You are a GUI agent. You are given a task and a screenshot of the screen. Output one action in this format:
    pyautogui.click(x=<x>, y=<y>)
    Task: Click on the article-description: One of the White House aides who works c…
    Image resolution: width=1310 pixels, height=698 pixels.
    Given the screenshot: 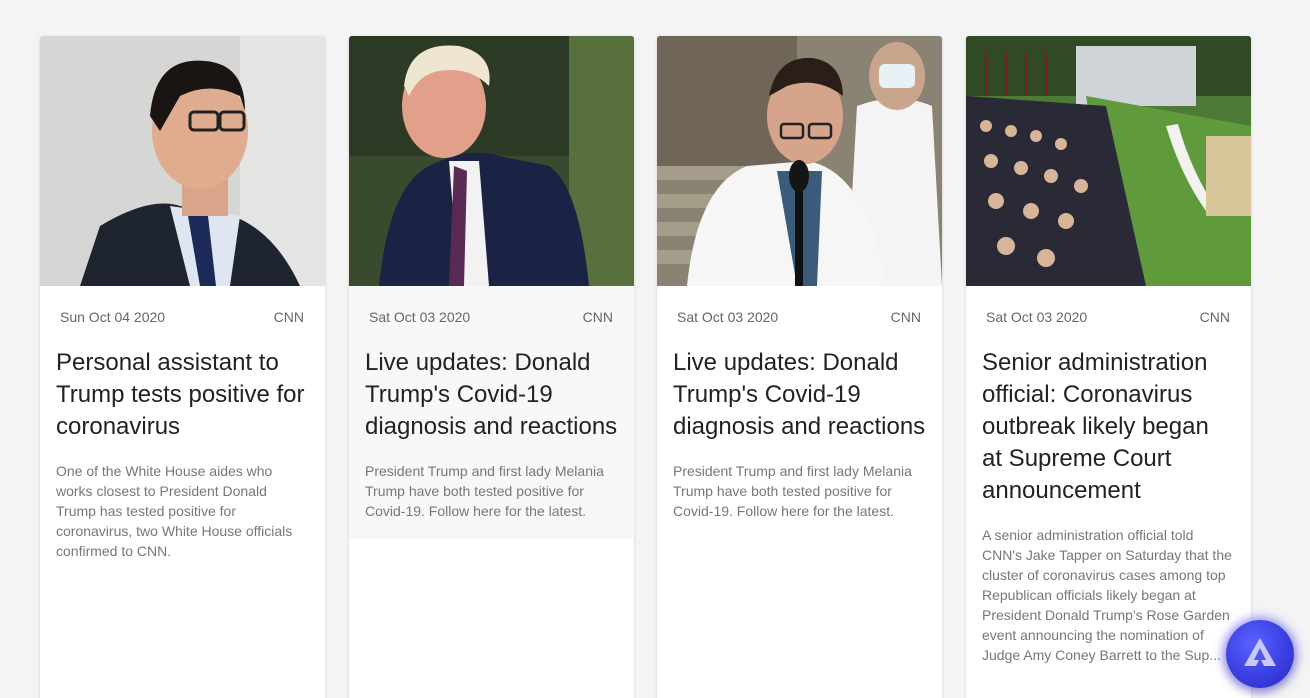 What is the action you would take?
    pyautogui.click(x=174, y=511)
    